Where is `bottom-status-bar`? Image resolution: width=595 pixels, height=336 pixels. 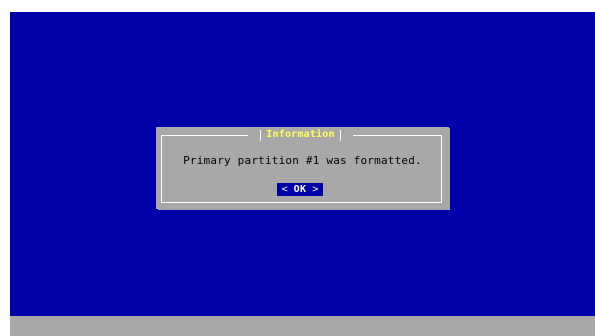
bottom-status-bar is located at coordinates (302, 326).